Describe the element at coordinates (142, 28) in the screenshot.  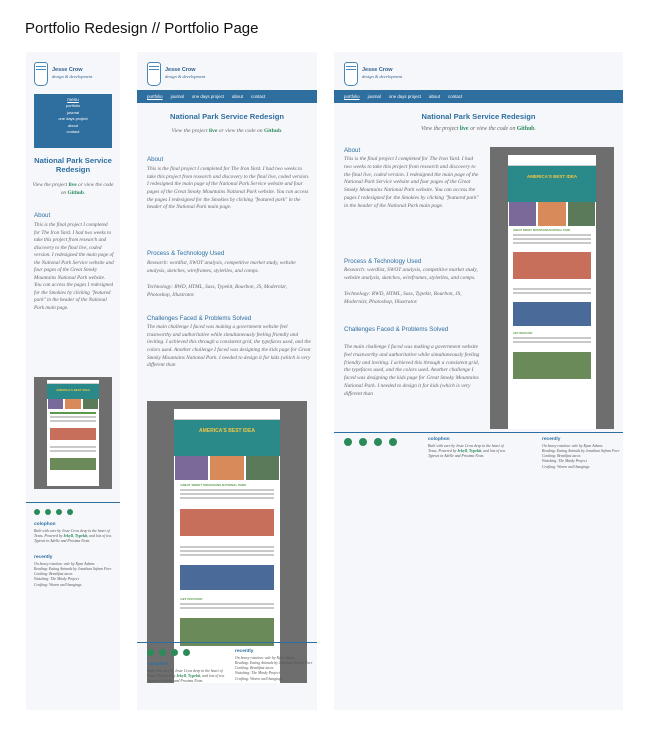
I see `page-title: Portfolio Redesign // Portfolio Page` at that location.